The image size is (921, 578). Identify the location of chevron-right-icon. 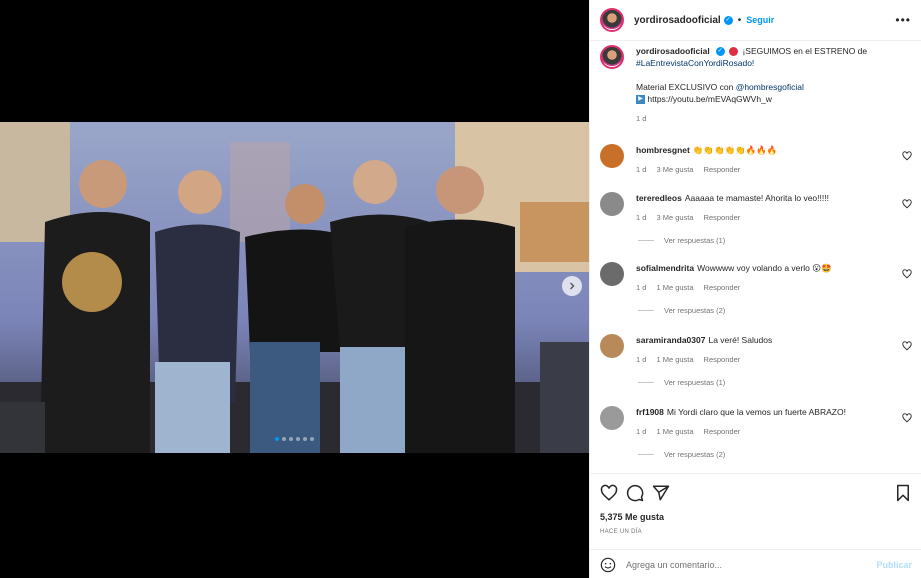
(572, 286).